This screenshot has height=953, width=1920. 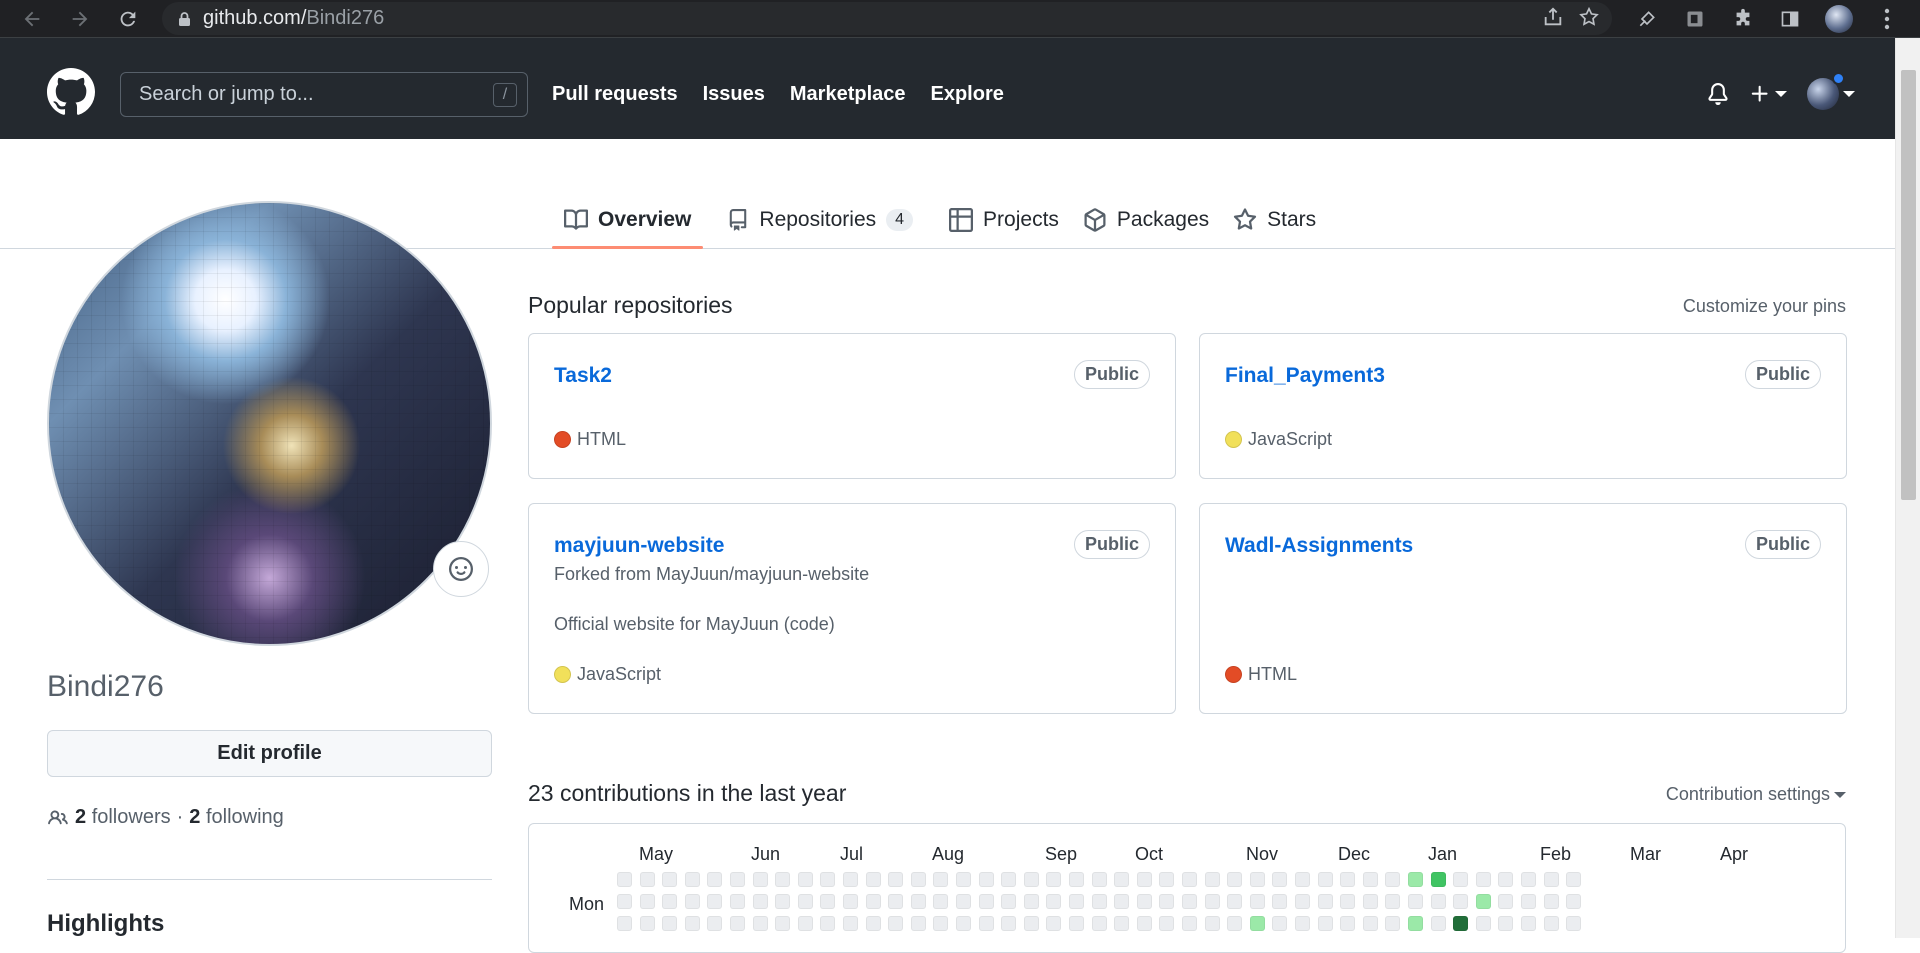 What do you see at coordinates (1305, 376) in the screenshot?
I see `repo-name-link: Final_Payment3` at bounding box center [1305, 376].